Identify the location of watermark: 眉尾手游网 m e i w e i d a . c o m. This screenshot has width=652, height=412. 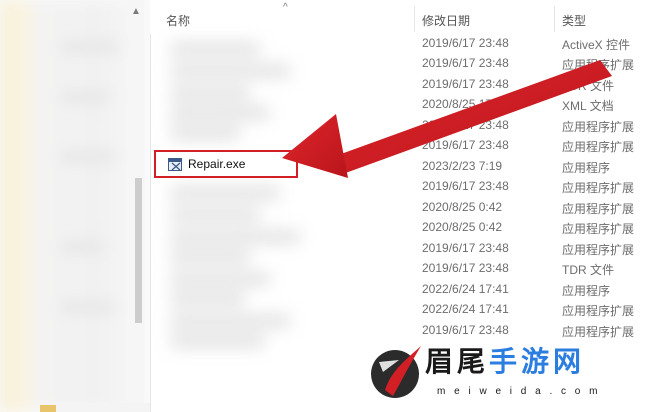
(508, 376).